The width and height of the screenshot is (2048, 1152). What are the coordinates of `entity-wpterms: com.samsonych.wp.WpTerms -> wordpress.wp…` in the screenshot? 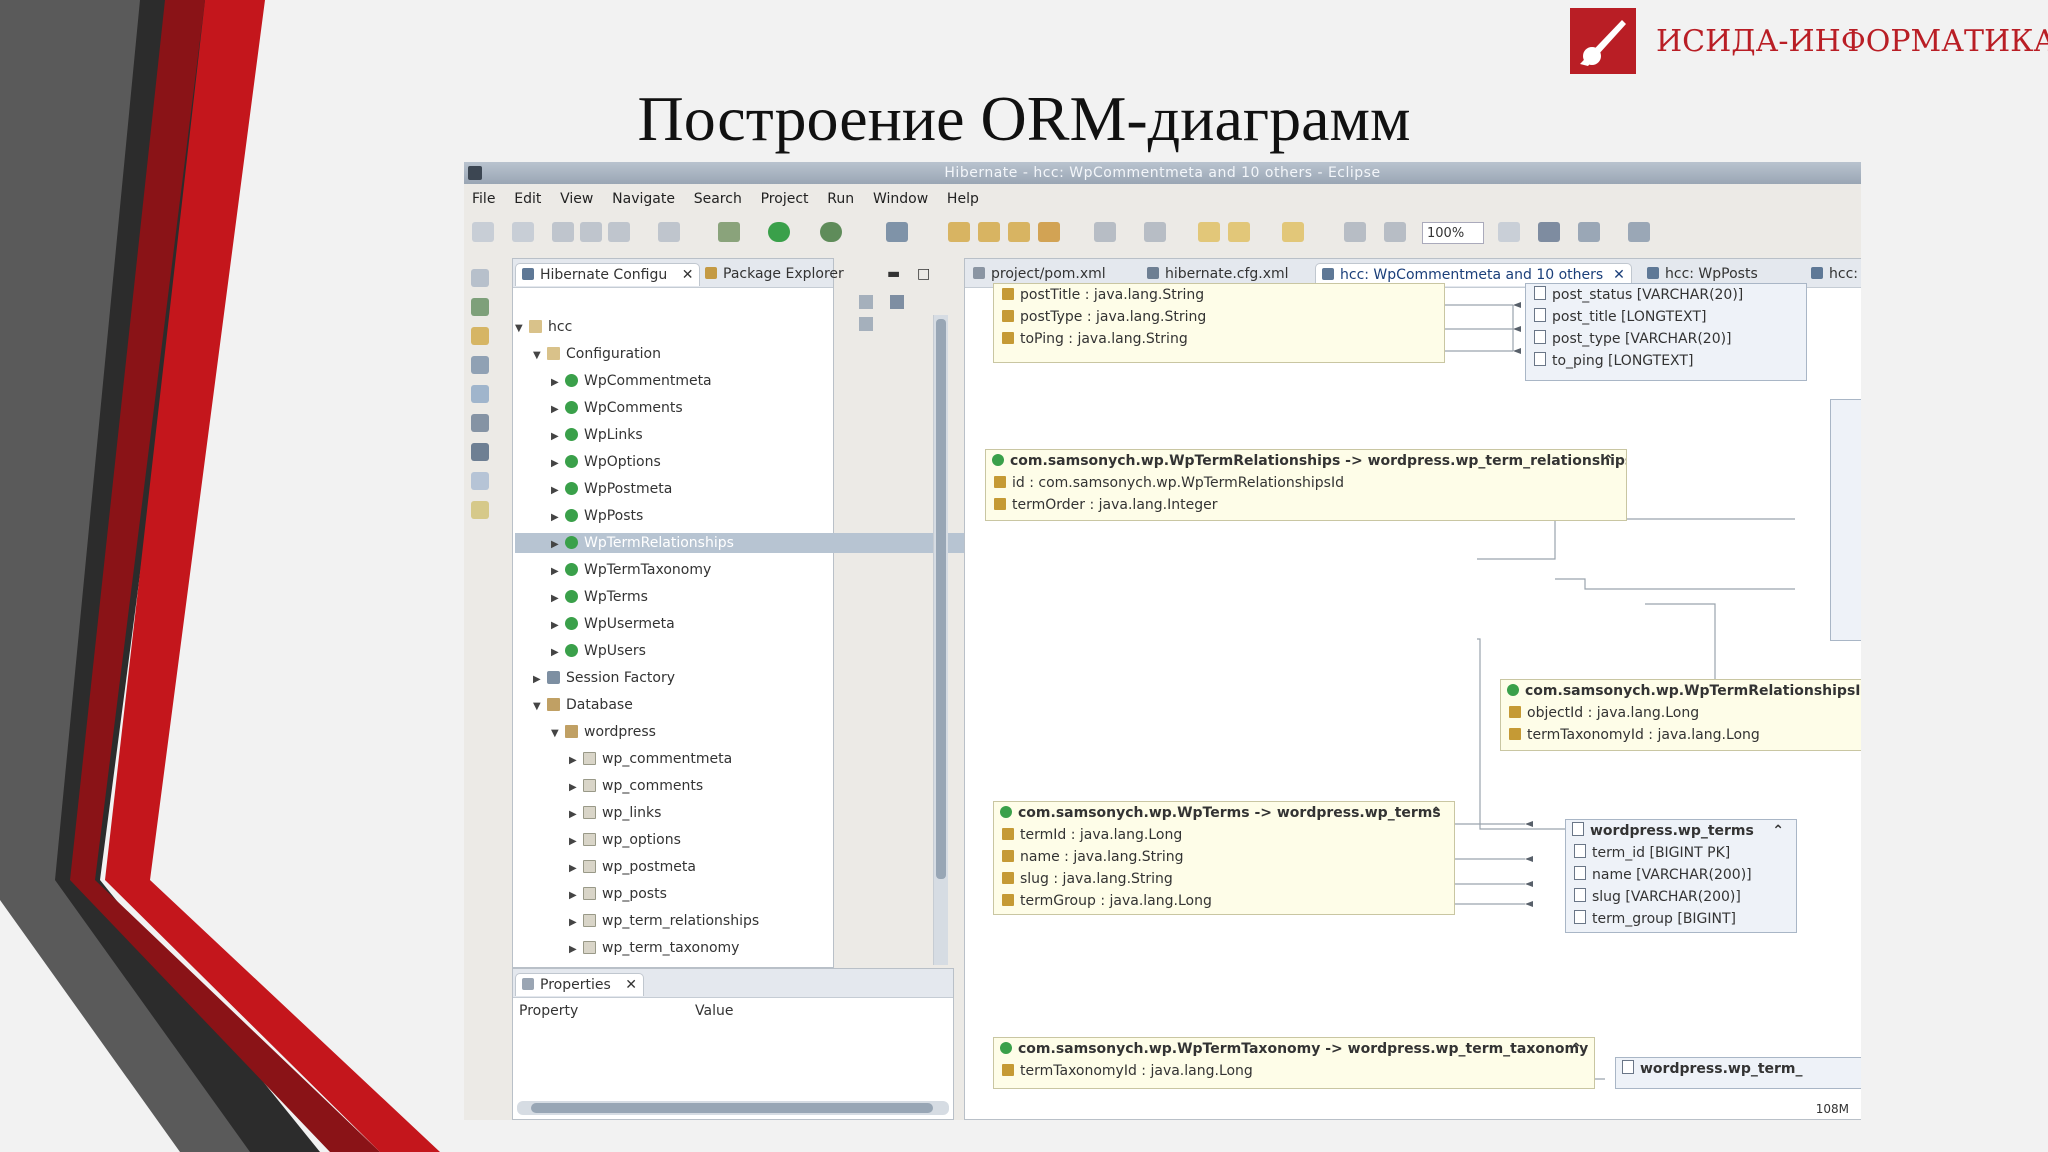 It's located at (1224, 858).